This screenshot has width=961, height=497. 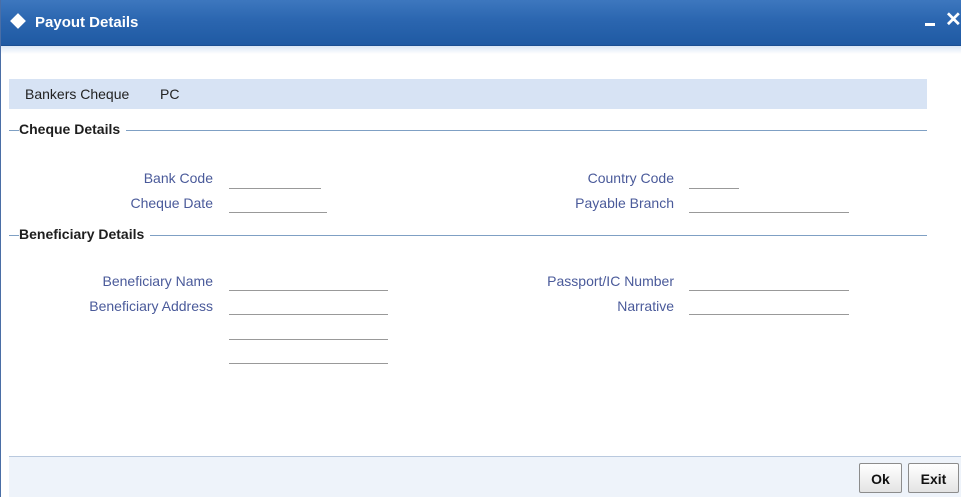 I want to click on title-bar: Payout Details ✕, so click(x=481, y=23).